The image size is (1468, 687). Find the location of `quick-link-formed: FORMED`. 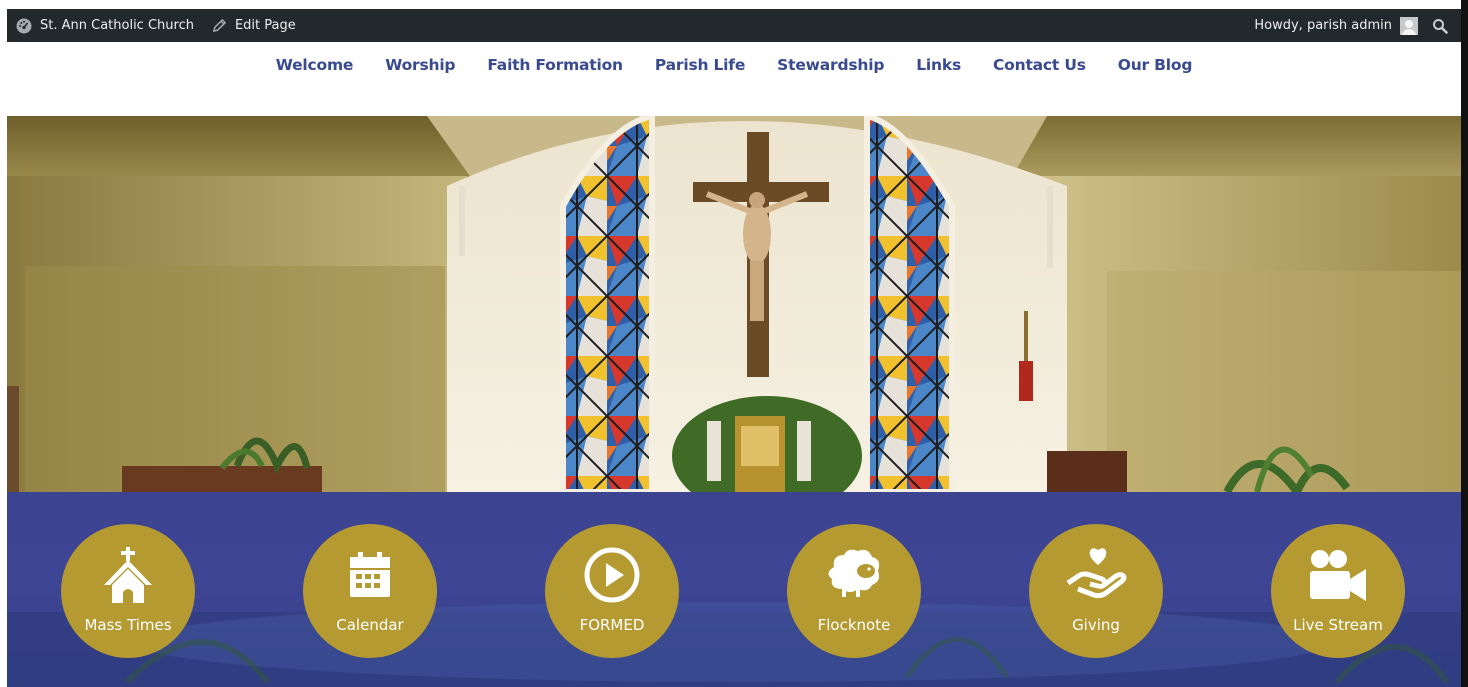

quick-link-formed: FORMED is located at coordinates (612, 591).